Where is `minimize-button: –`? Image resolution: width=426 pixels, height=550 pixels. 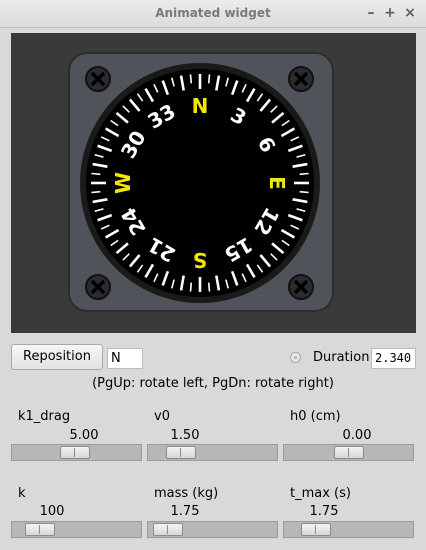
minimize-button: – is located at coordinates (371, 13).